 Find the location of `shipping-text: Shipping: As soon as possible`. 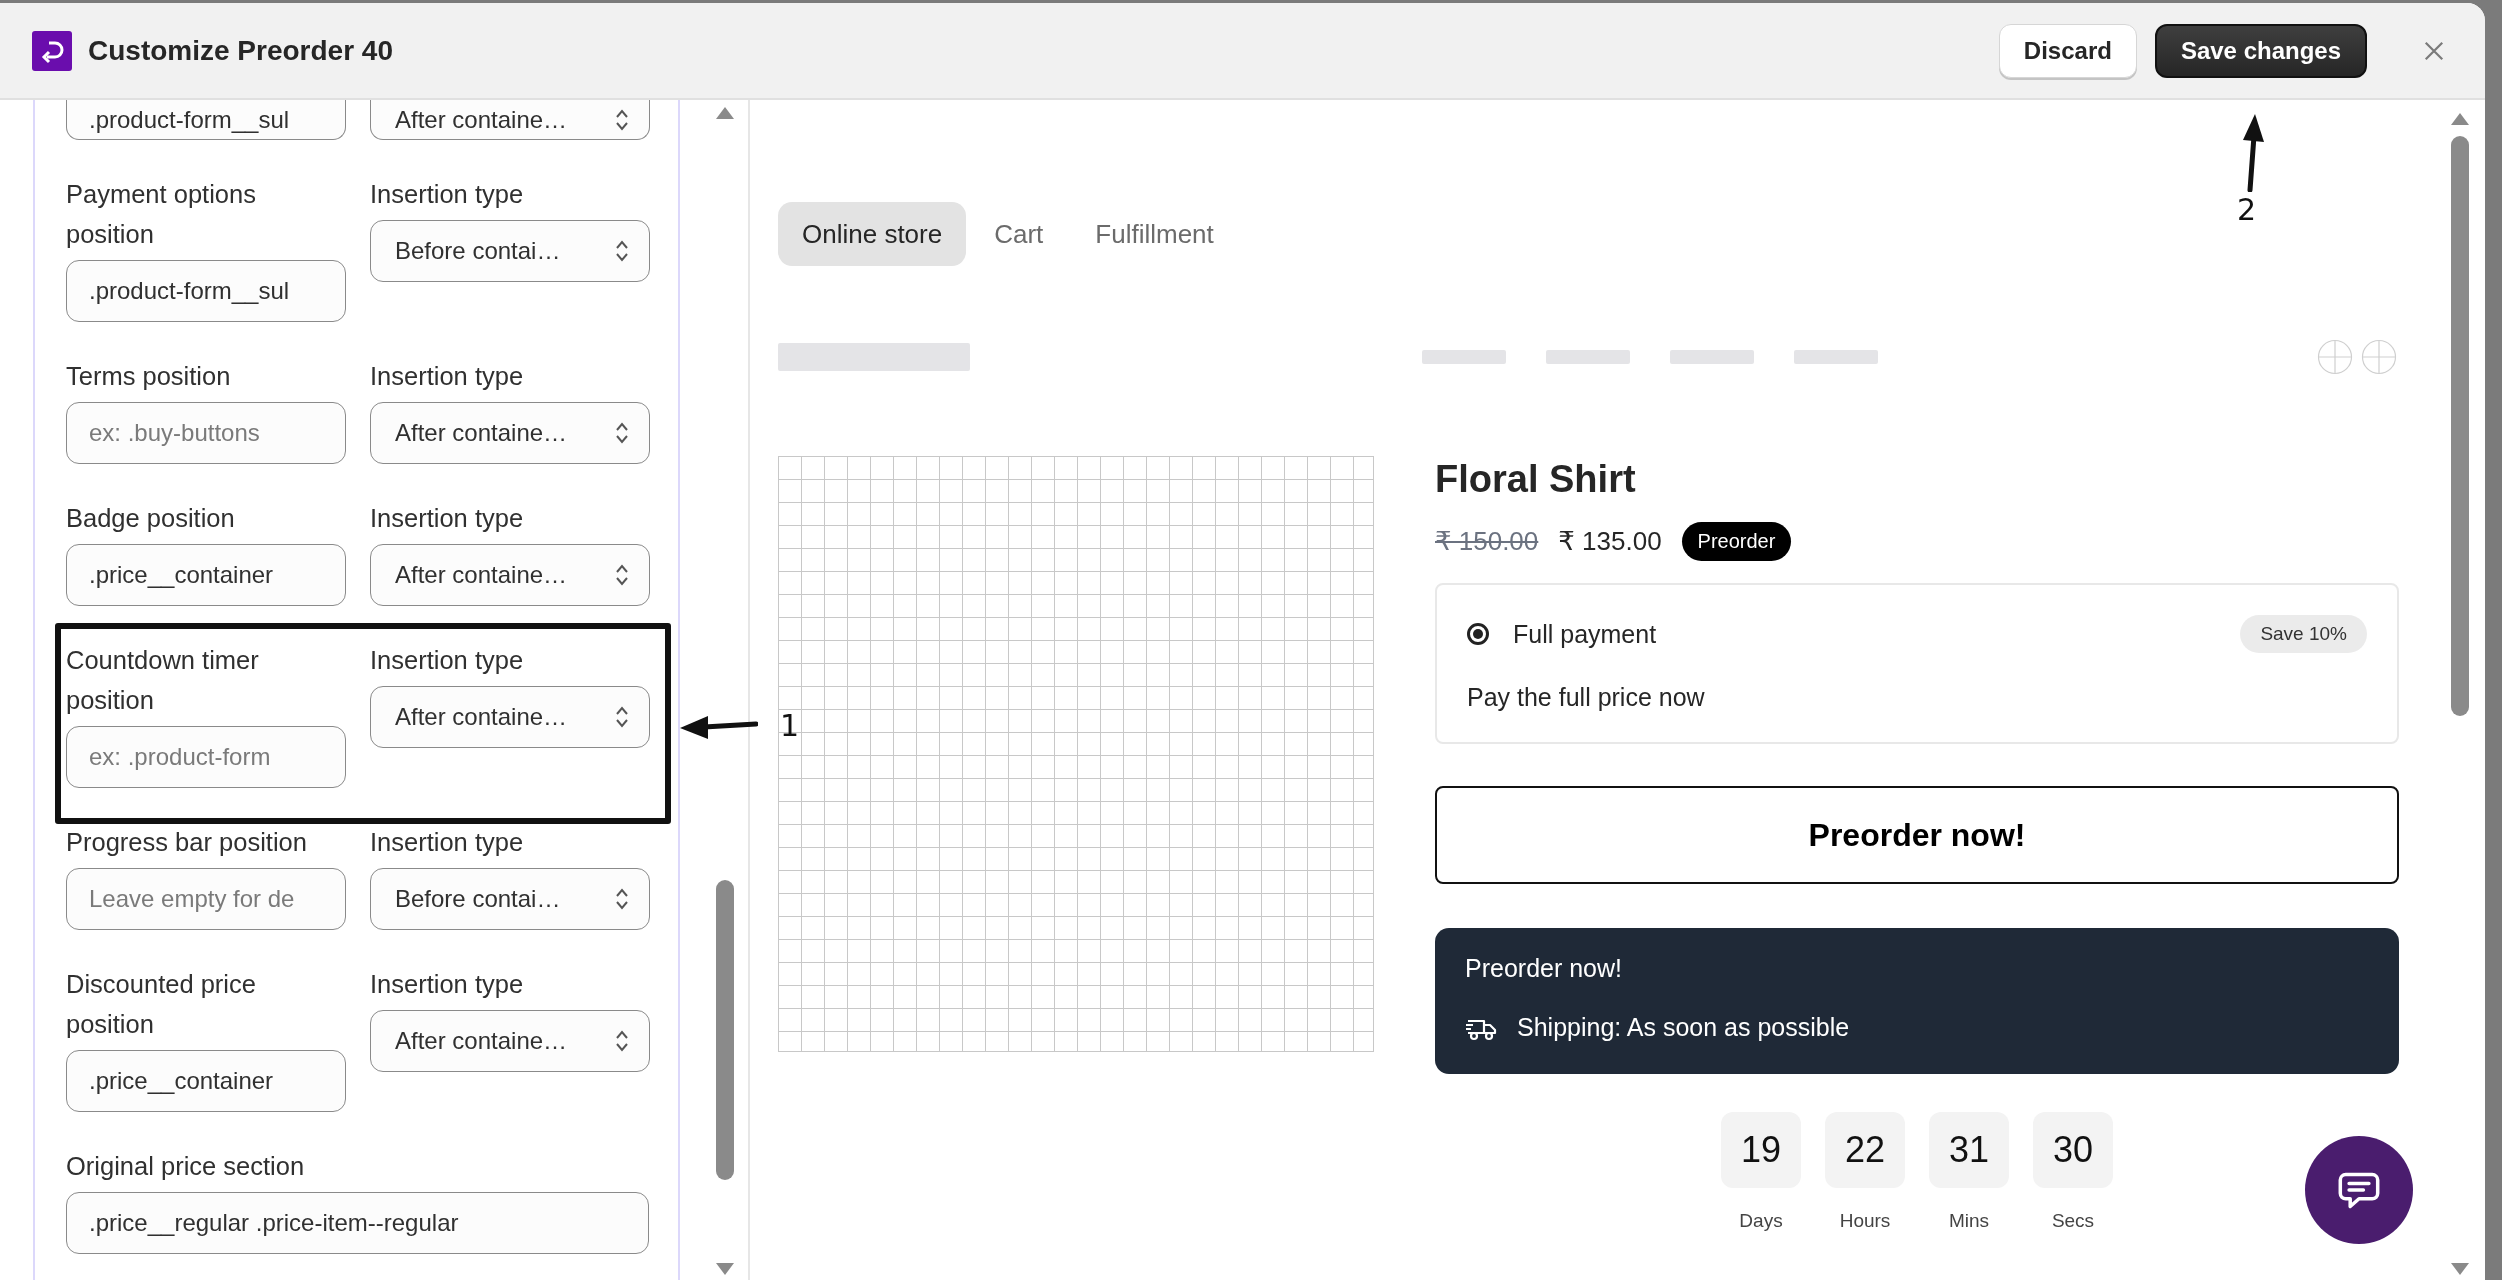

shipping-text: Shipping: As soon as possible is located at coordinates (1683, 1027).